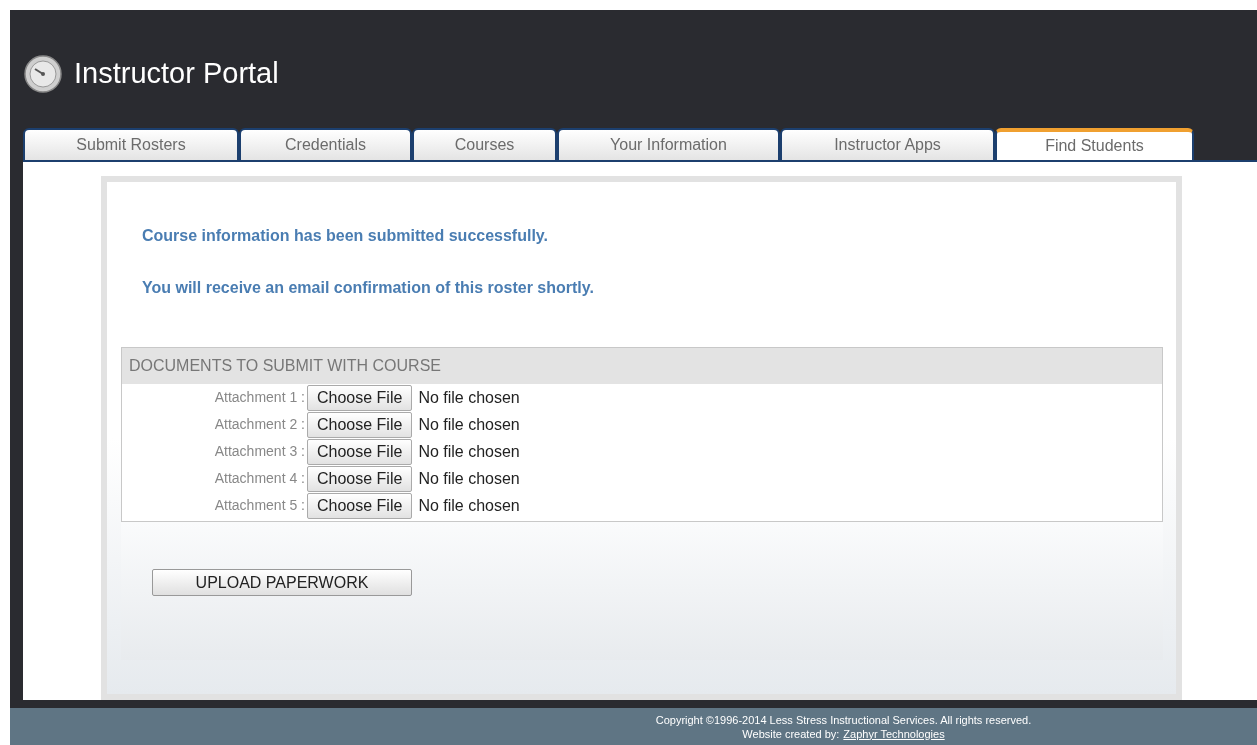 This screenshot has width=1257, height=745. I want to click on panel-heading: DOCUMENTS TO SUBMIT WITH COURSE, so click(285, 366).